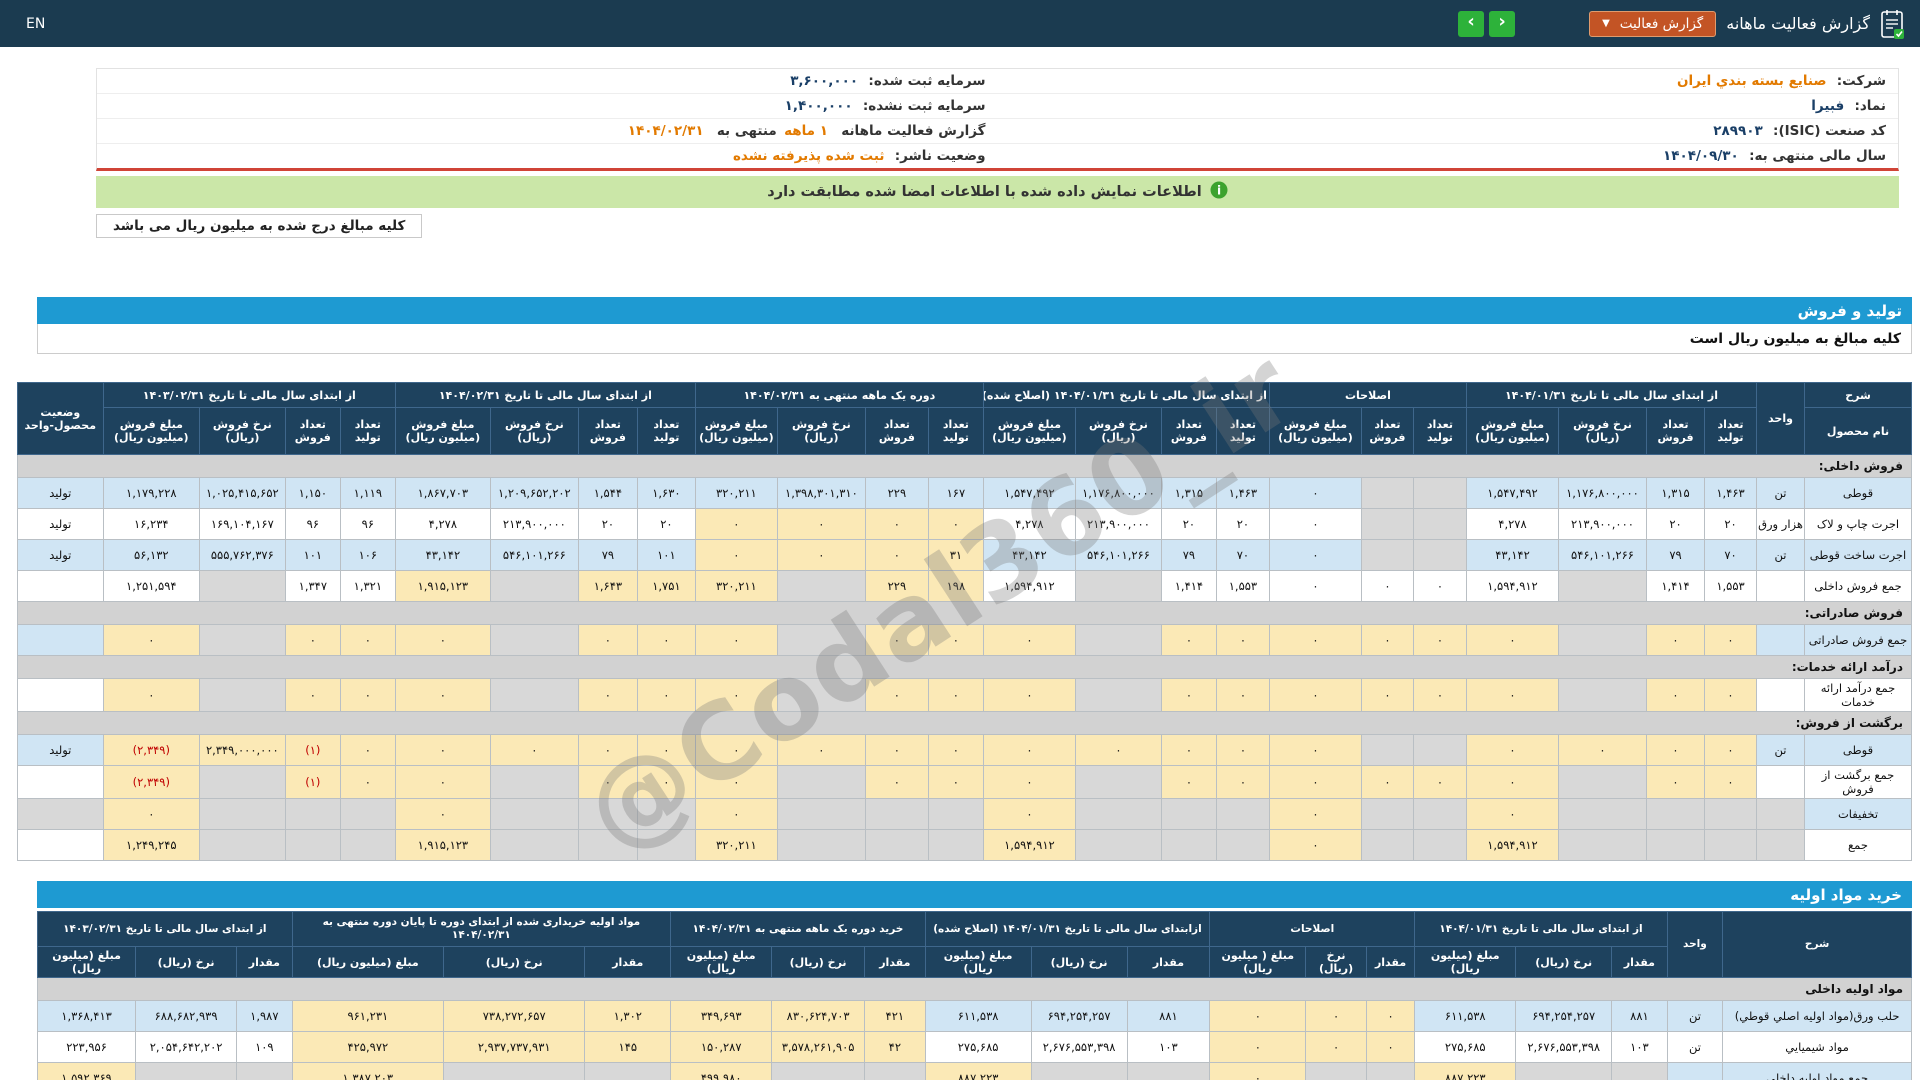  What do you see at coordinates (974, 310) in the screenshot?
I see `production-section-header: تولید و فروش` at bounding box center [974, 310].